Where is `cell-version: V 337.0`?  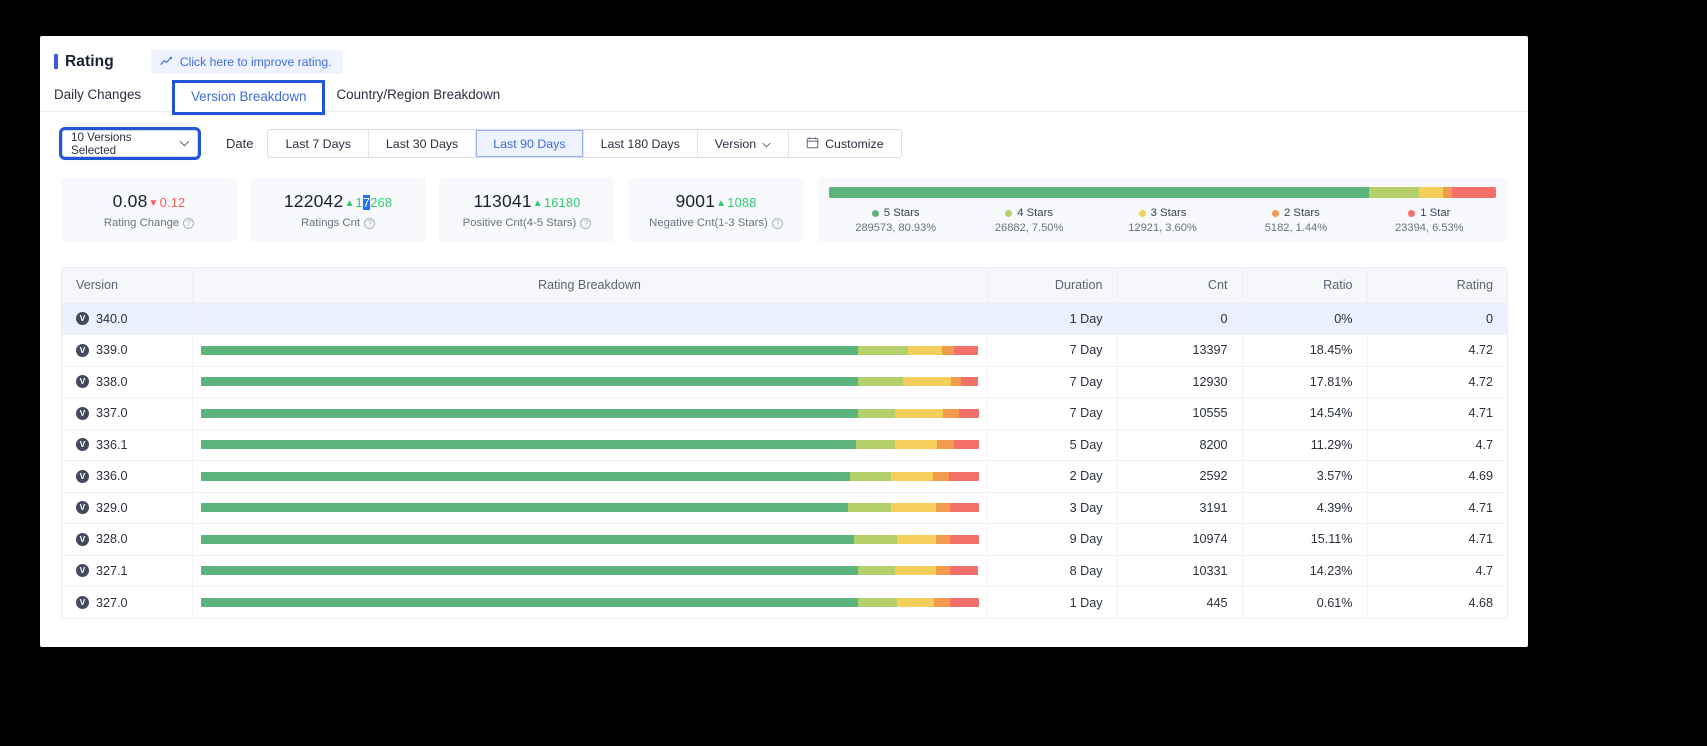
cell-version: V 337.0 is located at coordinates (127, 413).